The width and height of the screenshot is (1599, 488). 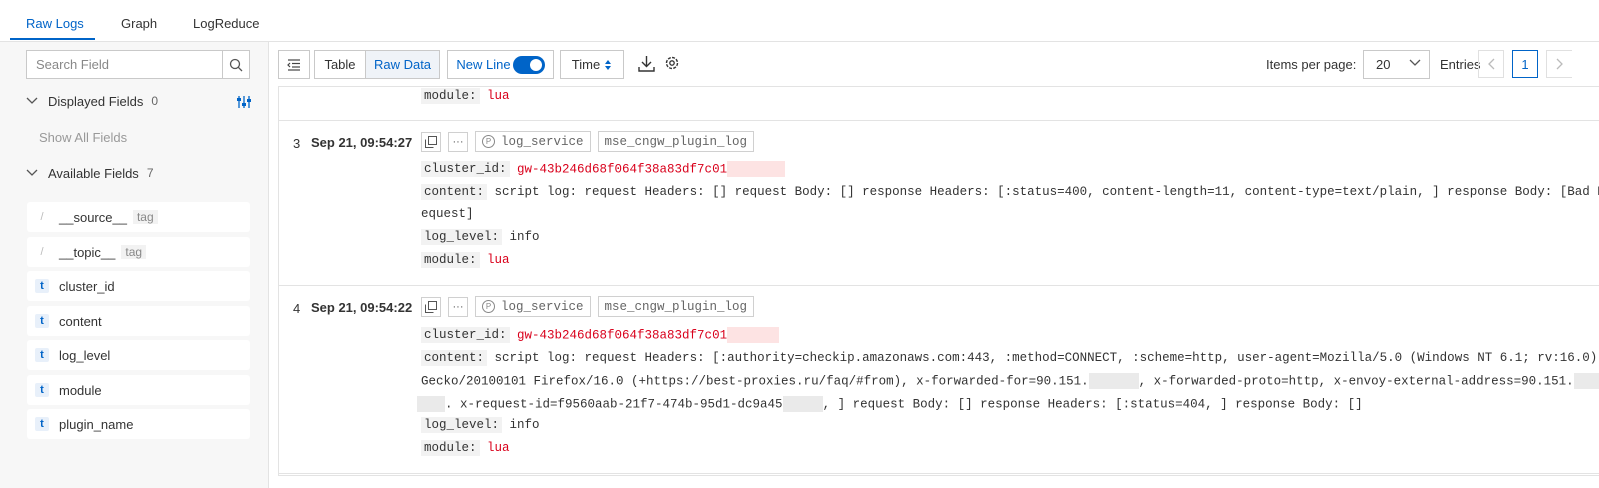 I want to click on available-fields-header: Available Fields 7, so click(x=90, y=173).